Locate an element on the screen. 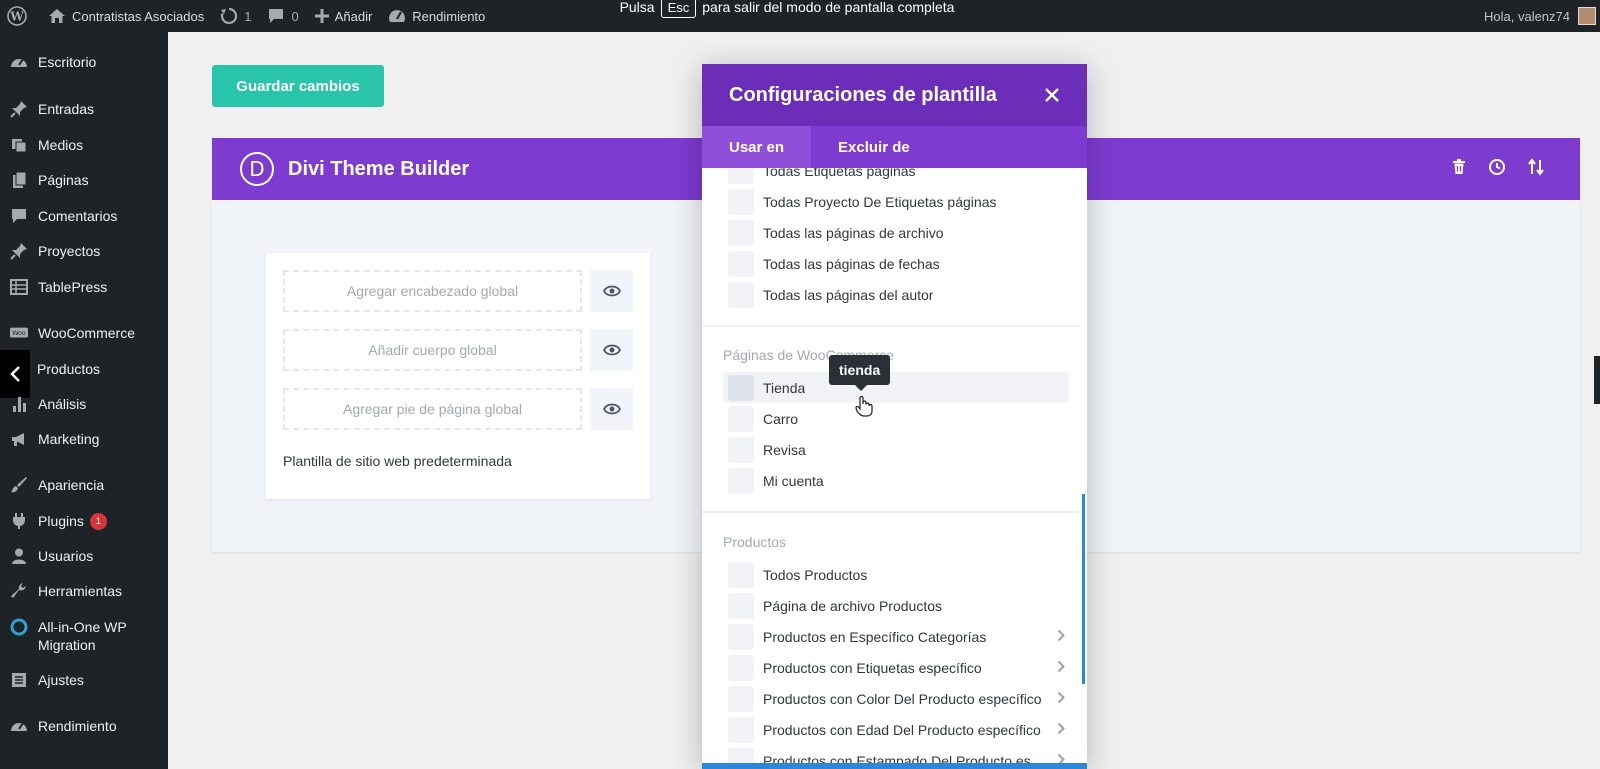 The height and width of the screenshot is (769, 1600). tab-usar-en: Usar en is located at coordinates (757, 147).